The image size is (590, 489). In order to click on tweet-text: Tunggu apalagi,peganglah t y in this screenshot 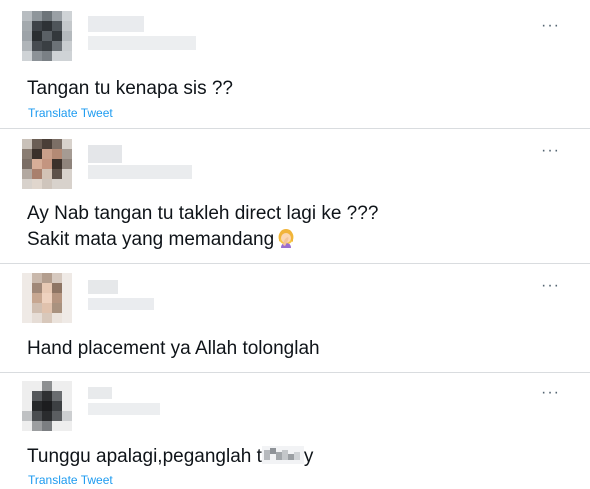, I will do `click(170, 456)`.